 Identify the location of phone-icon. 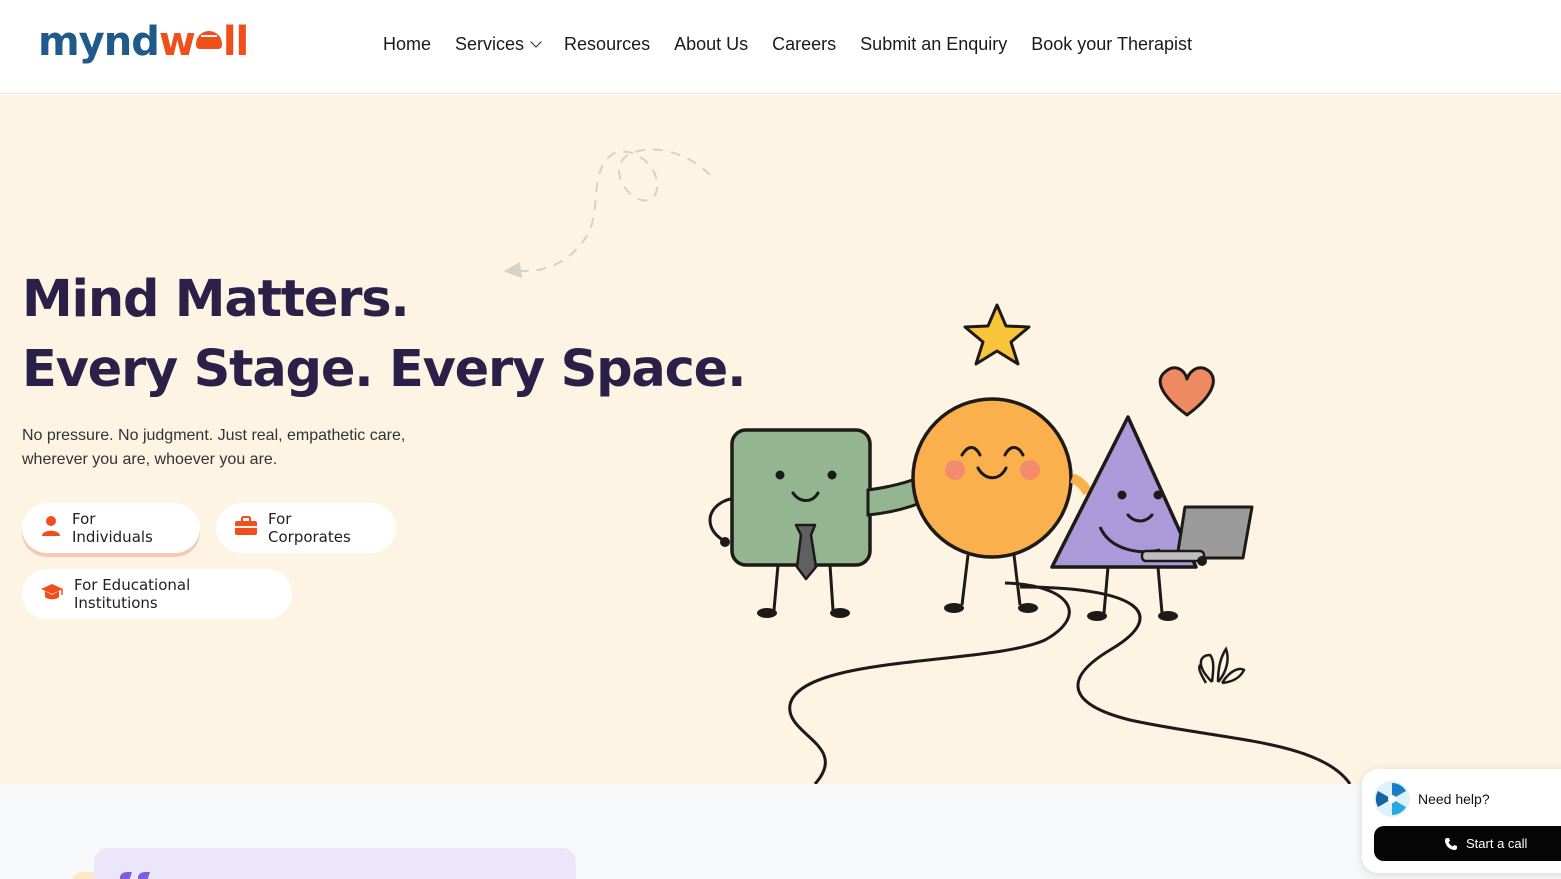
(1451, 843).